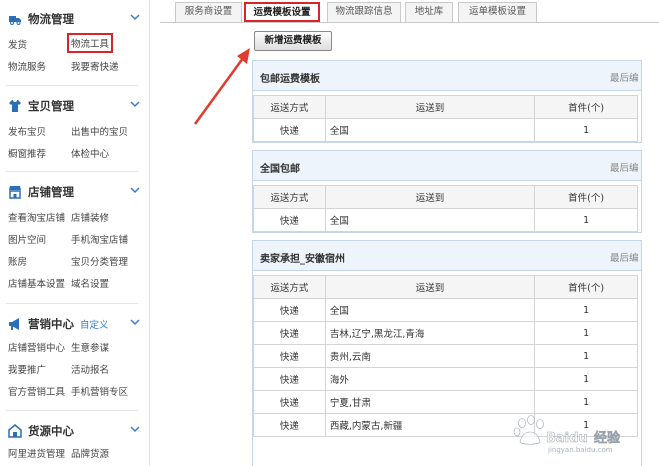  What do you see at coordinates (282, 12) in the screenshot?
I see `tab-freight-template: 运费模板设置` at bounding box center [282, 12].